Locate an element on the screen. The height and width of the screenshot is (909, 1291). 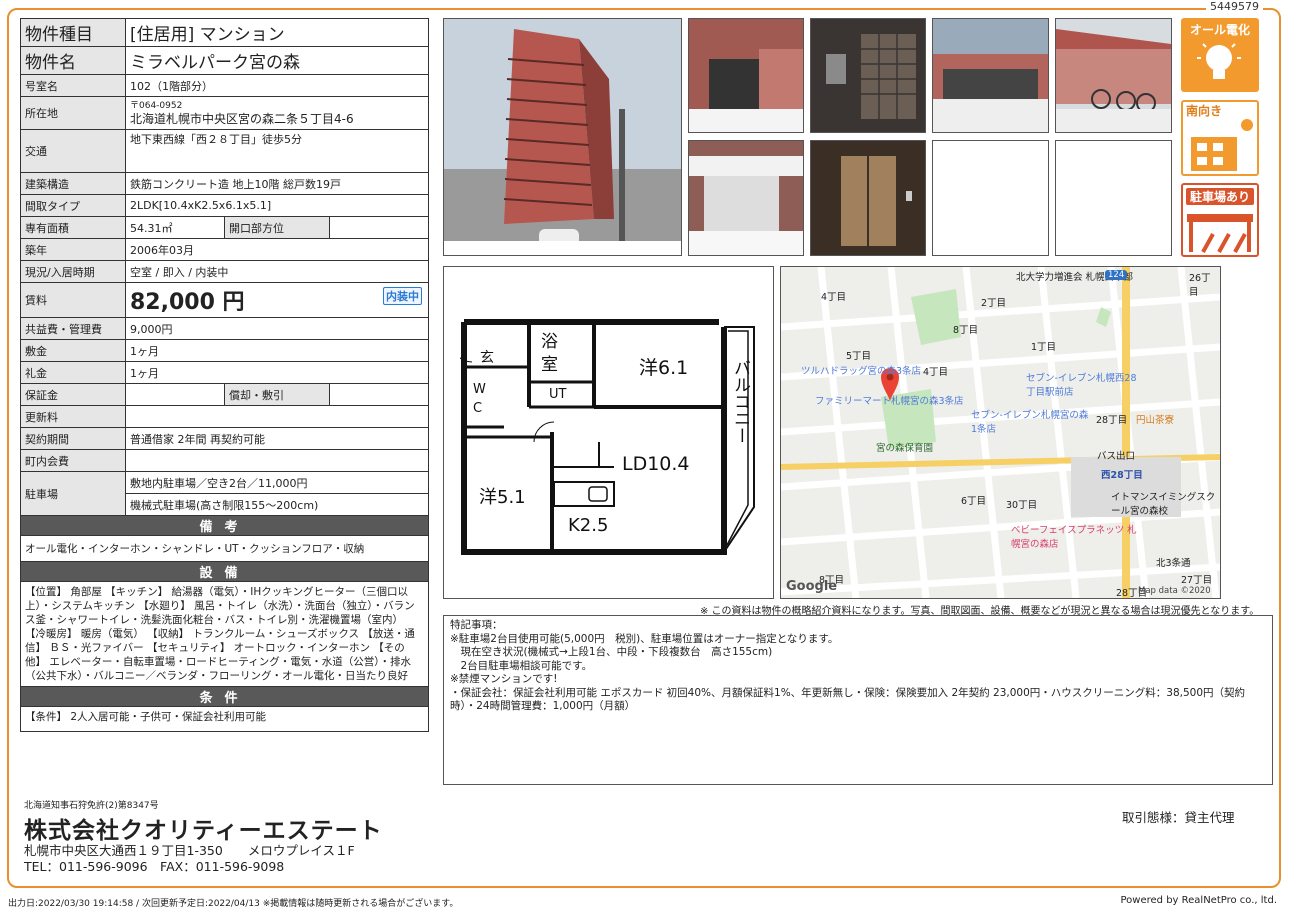
layout-value: 2LDK[10.4xK2.5x6.1x5.1] is located at coordinates (277, 205).